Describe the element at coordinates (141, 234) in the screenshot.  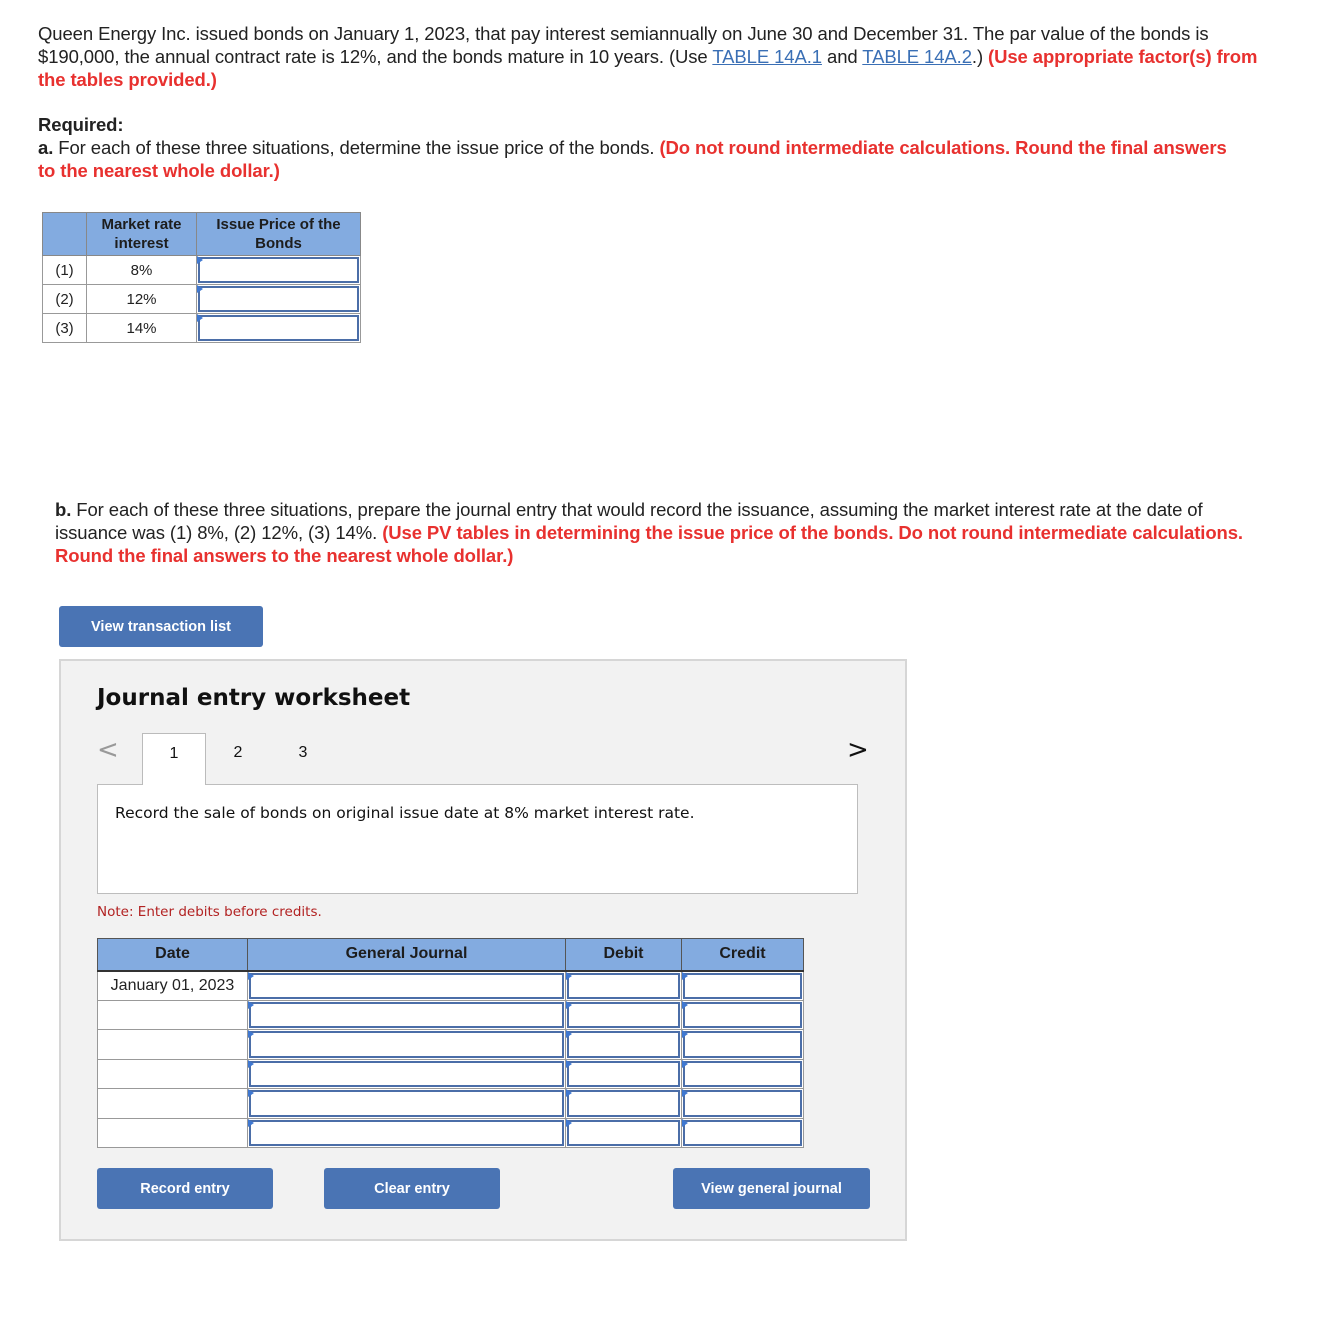
I see `header-market-rate: Market rate interest` at that location.